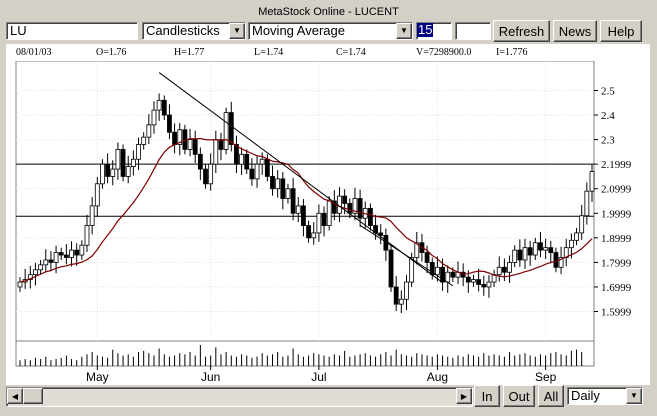  What do you see at coordinates (210, 377) in the screenshot?
I see `month-label: Jun` at bounding box center [210, 377].